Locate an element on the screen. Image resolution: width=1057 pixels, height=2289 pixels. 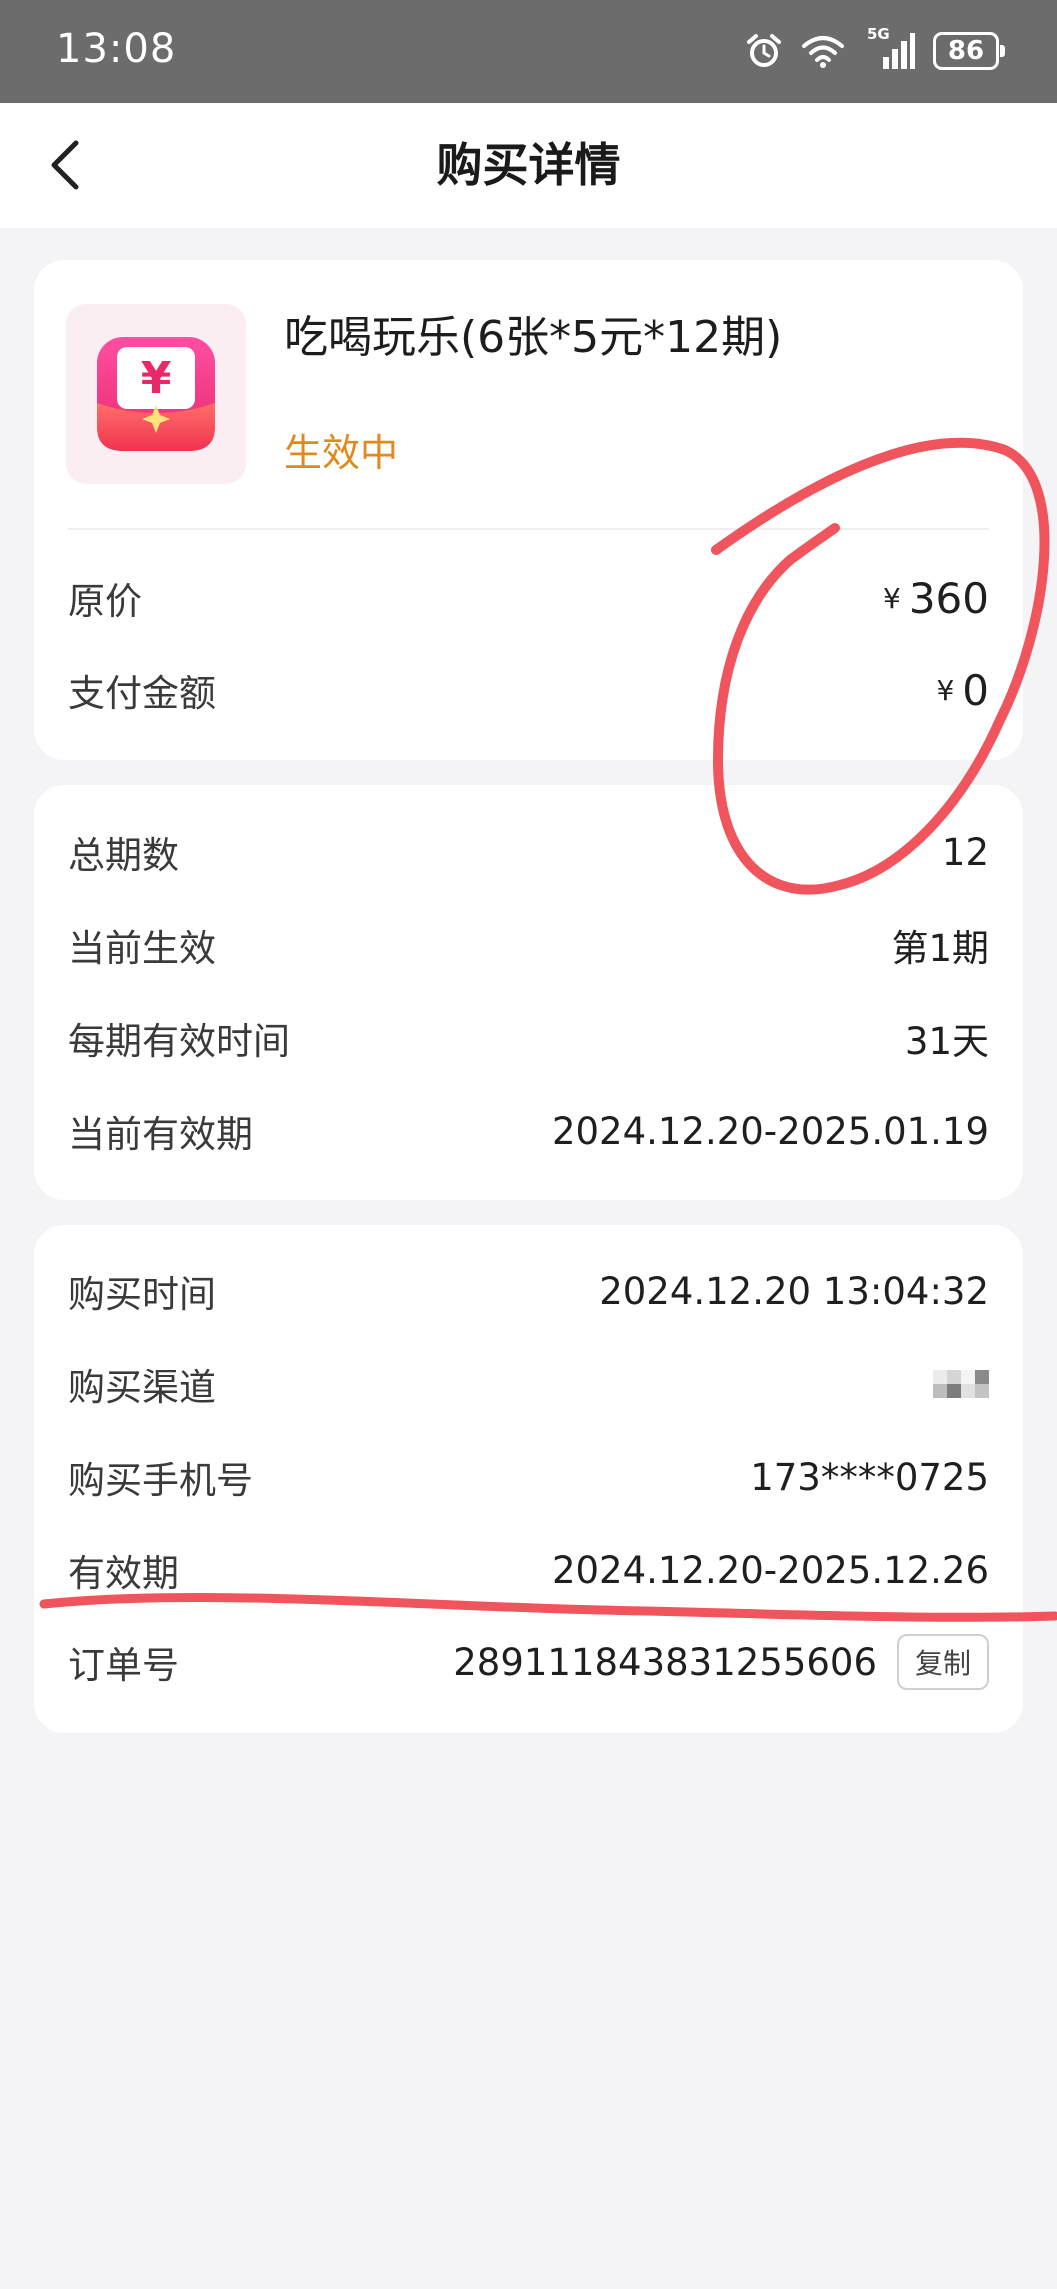
original-price-value: 360 is located at coordinates (948, 598).